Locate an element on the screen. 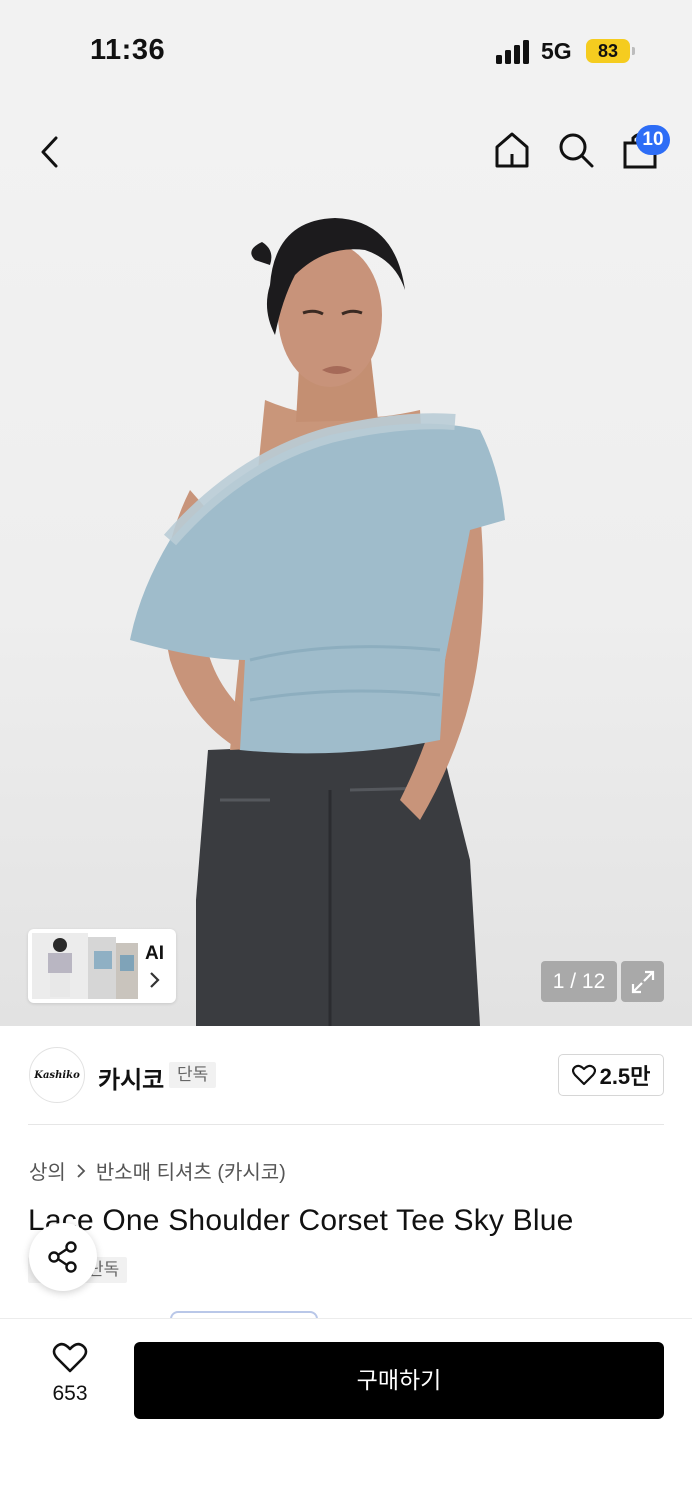 The image size is (692, 1501). expand-button is located at coordinates (642, 981).